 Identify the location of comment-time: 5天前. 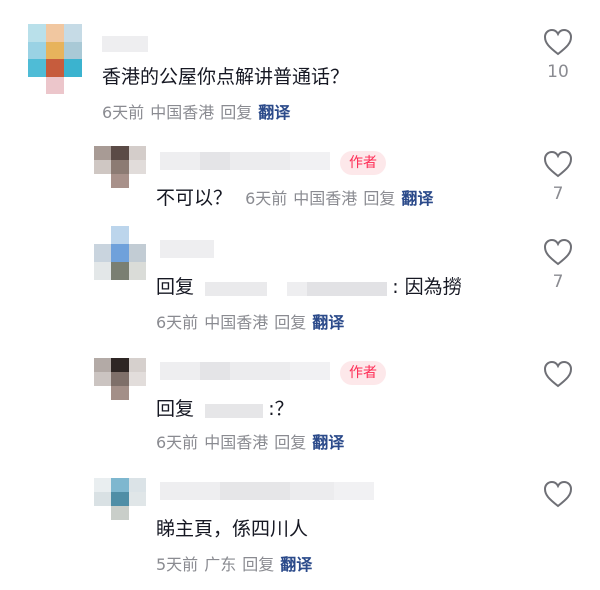
(177, 564).